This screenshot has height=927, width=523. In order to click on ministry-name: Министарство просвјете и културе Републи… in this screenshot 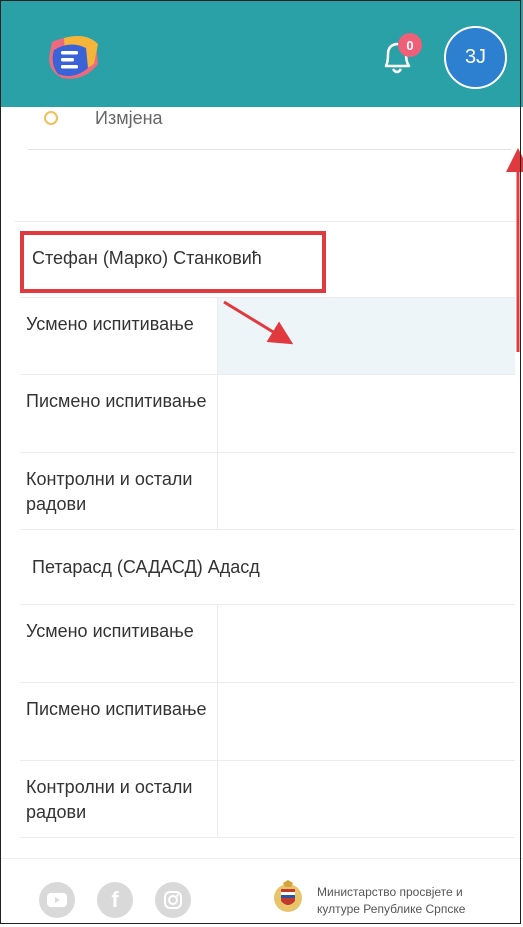, I will do `click(391, 901)`.